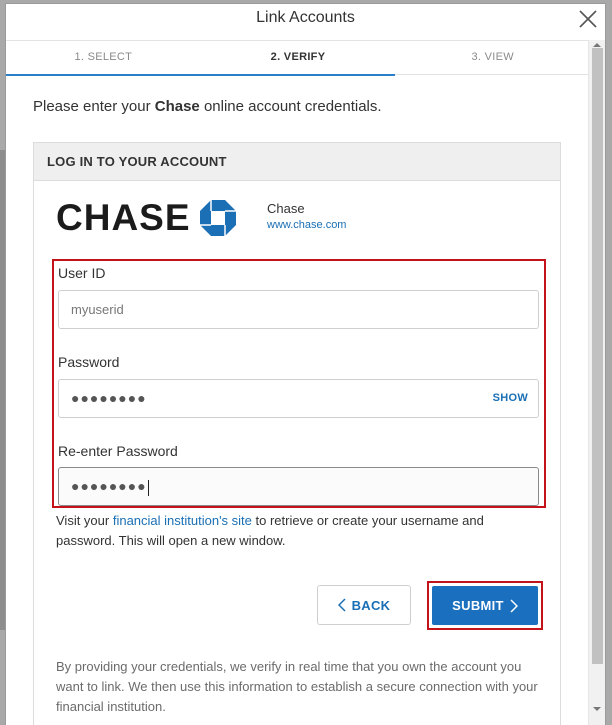 The width and height of the screenshot is (612, 725). What do you see at coordinates (492, 57) in the screenshot?
I see `tab-view: 3. VIEW` at bounding box center [492, 57].